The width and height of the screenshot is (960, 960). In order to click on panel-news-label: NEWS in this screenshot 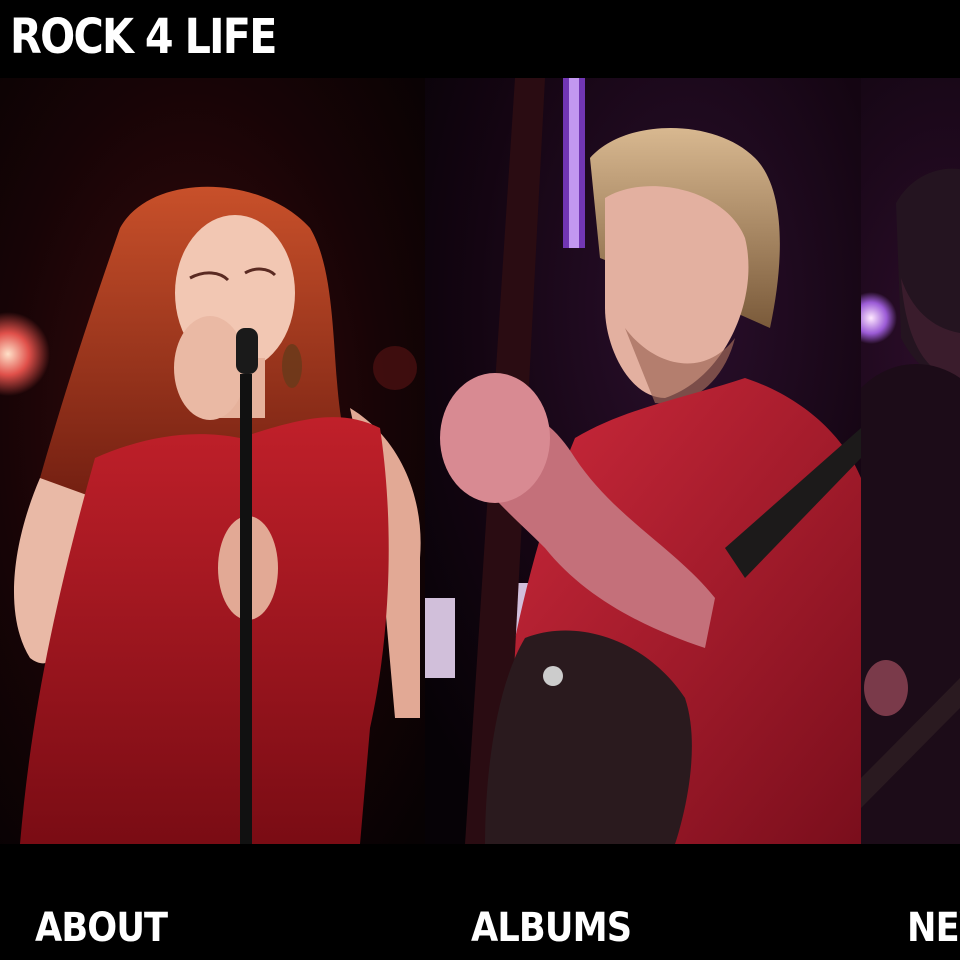, I will do `click(933, 928)`.